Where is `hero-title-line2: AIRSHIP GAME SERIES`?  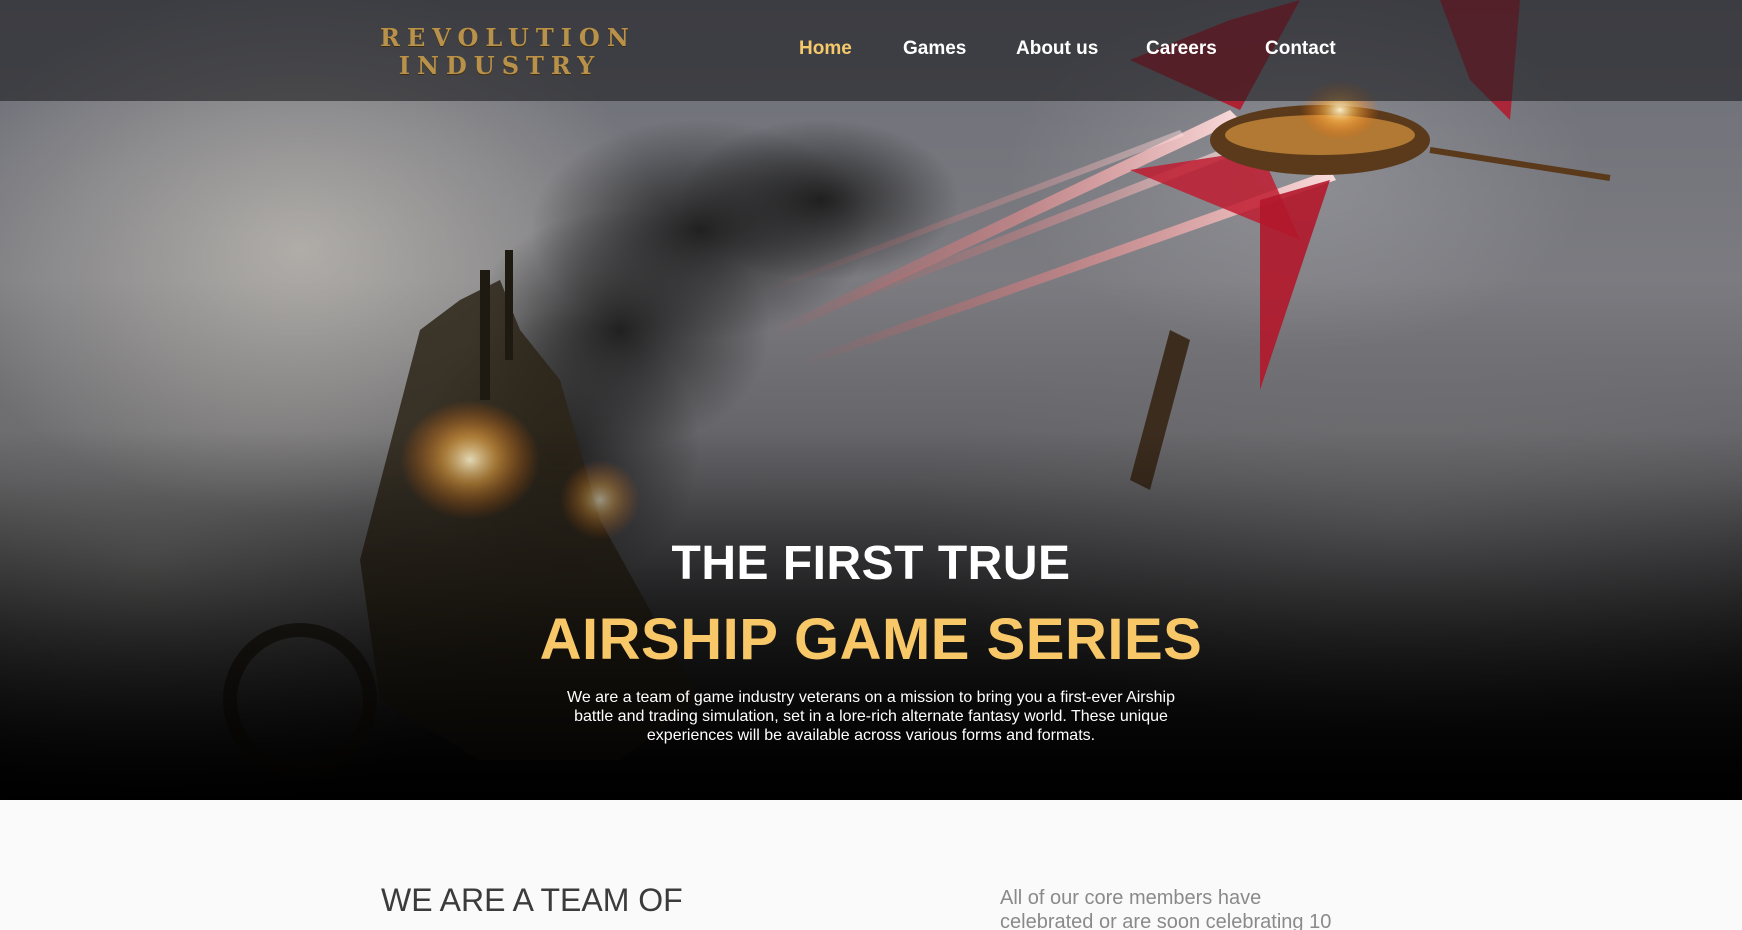
hero-title-line2: AIRSHIP GAME SERIES is located at coordinates (871, 639).